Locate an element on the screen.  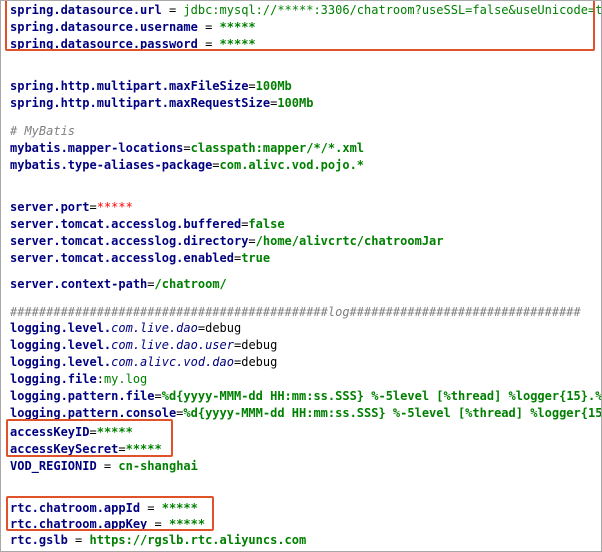
line-mybatis-comment: # MyBatis is located at coordinates (42, 131).